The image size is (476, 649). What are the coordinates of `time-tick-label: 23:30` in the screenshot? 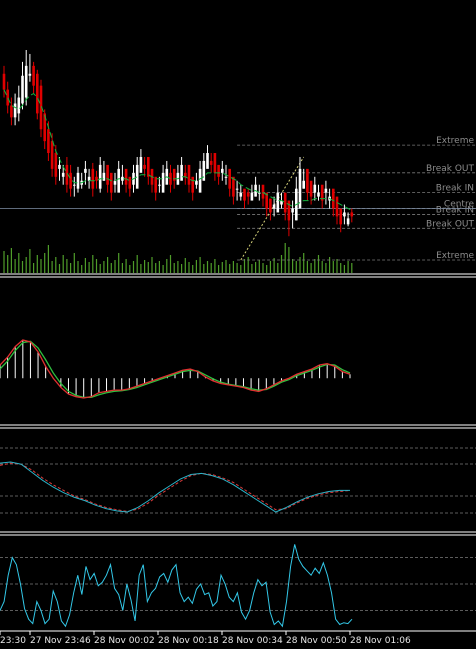 It's located at (13, 641).